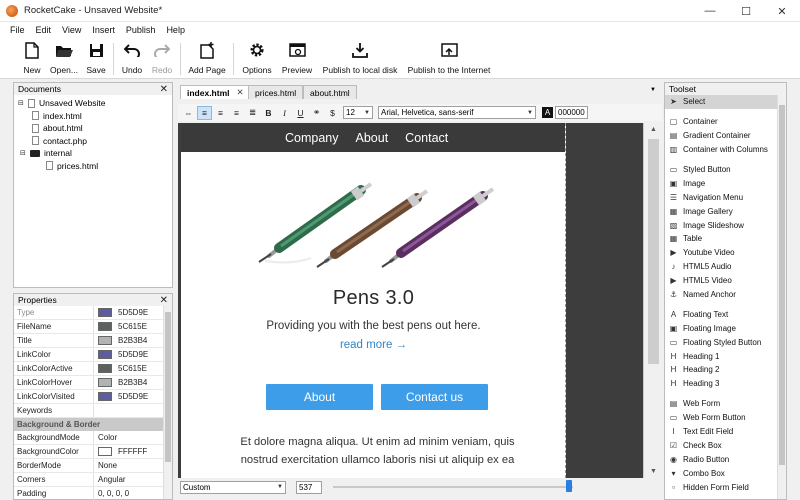 The height and width of the screenshot is (500, 800). I want to click on menu-file: File, so click(17, 30).